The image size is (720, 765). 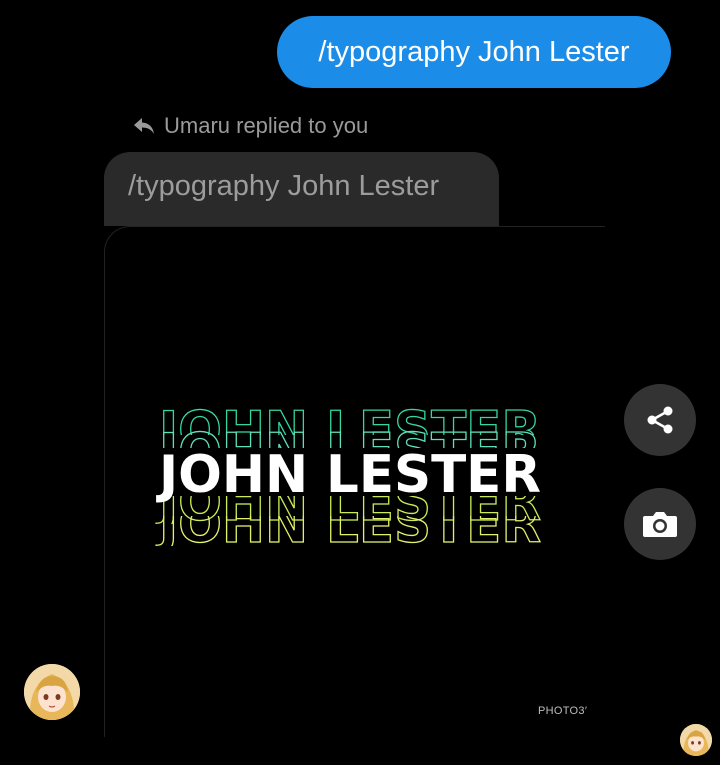 I want to click on reply-header-label: Umaru replied to you, so click(x=266, y=125).